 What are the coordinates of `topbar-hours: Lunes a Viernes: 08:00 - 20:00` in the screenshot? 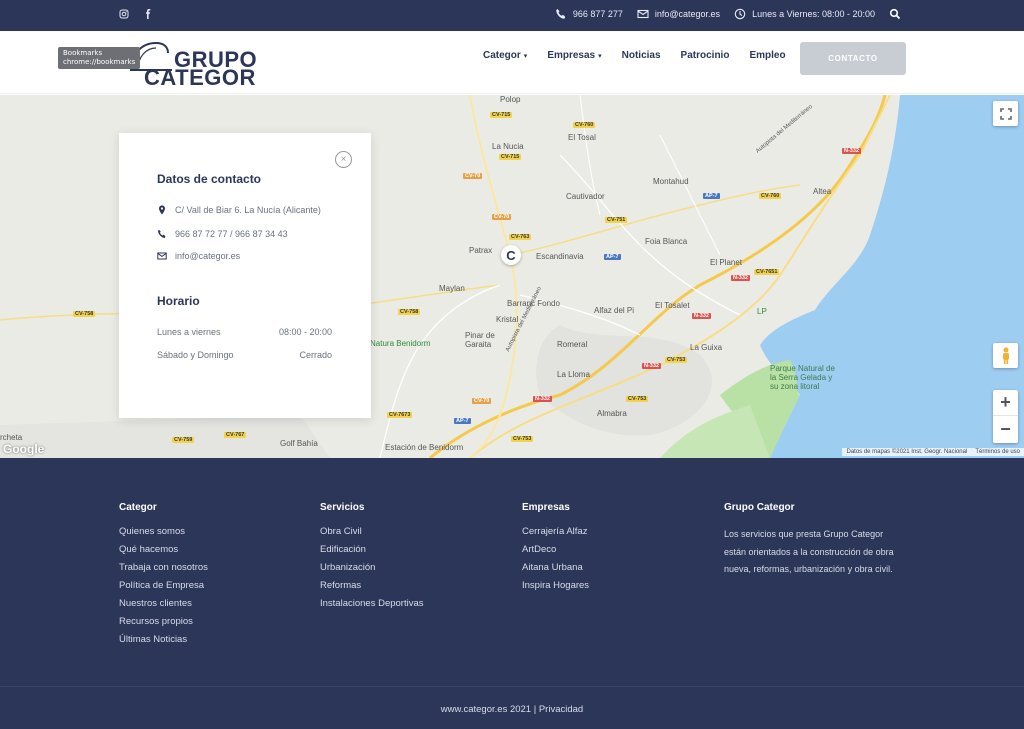 It's located at (804, 14).